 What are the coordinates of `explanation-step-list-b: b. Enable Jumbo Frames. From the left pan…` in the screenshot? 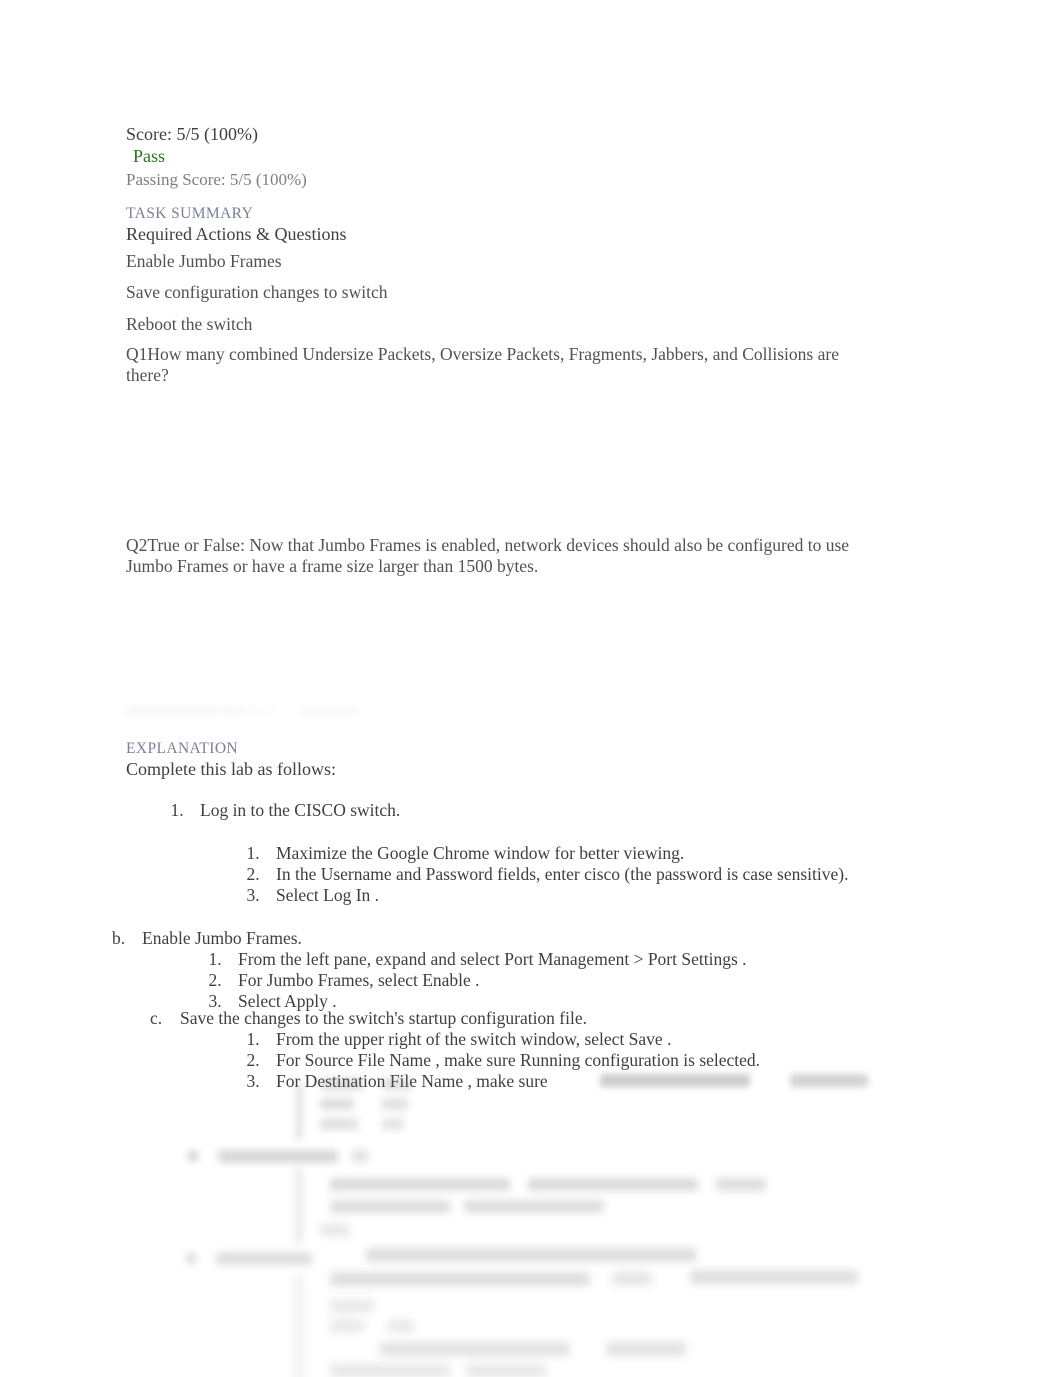 It's located at (546, 970).